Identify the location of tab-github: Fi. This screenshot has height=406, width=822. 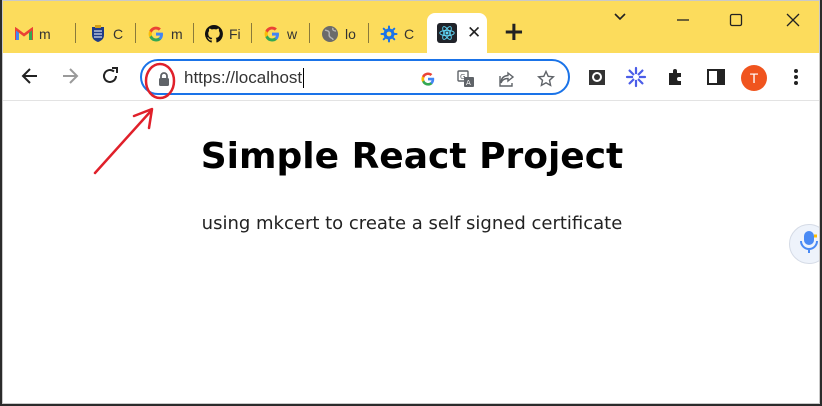
(218, 34).